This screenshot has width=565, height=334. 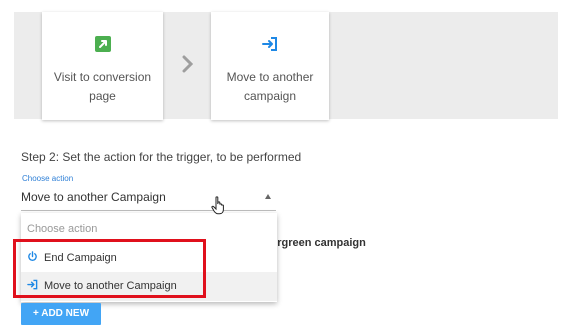 I want to click on trigger-card-label: Visit to conversion page, so click(x=102, y=86).